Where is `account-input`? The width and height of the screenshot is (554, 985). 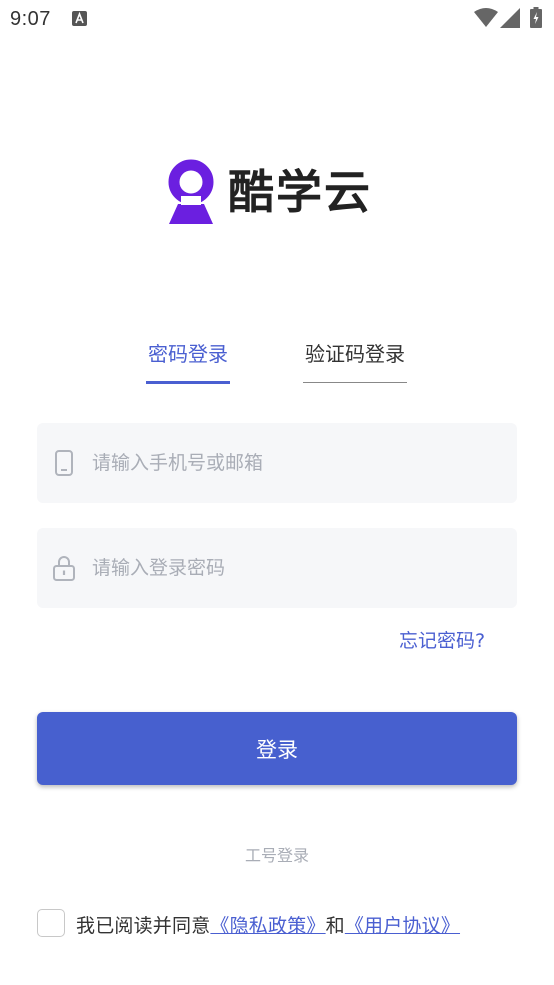
account-input is located at coordinates (297, 463).